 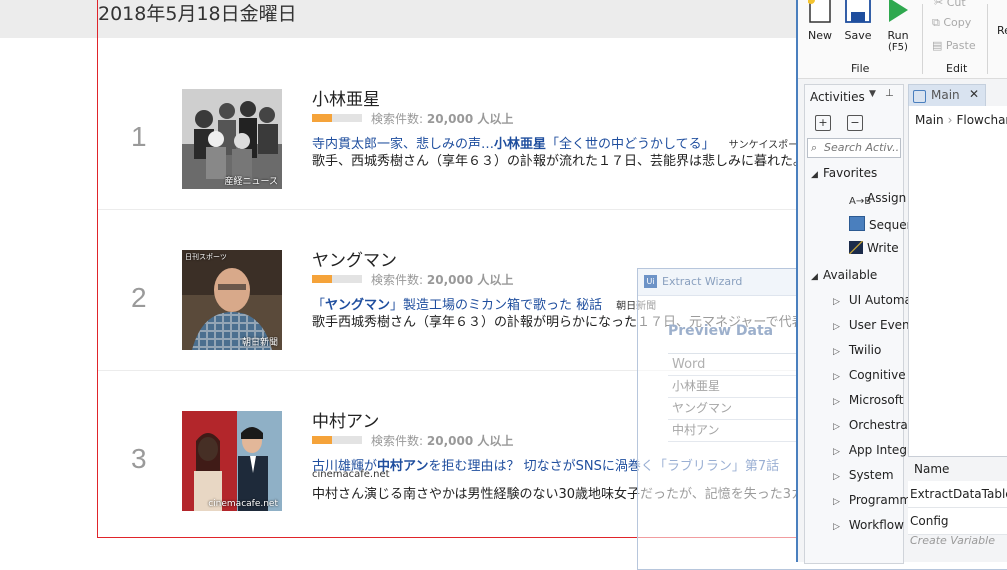 I want to click on tree-label: Assign, so click(x=887, y=198).